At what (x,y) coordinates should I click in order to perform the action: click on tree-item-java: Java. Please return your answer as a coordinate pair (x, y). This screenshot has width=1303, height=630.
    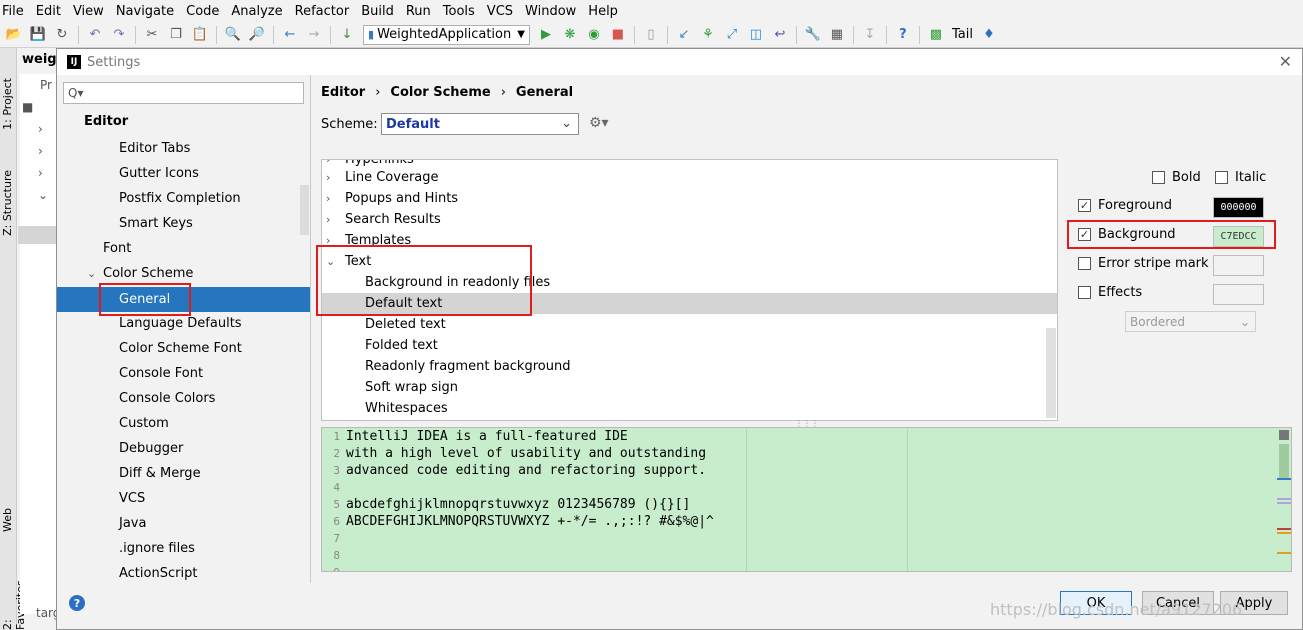
    Looking at the image, I should click on (132, 523).